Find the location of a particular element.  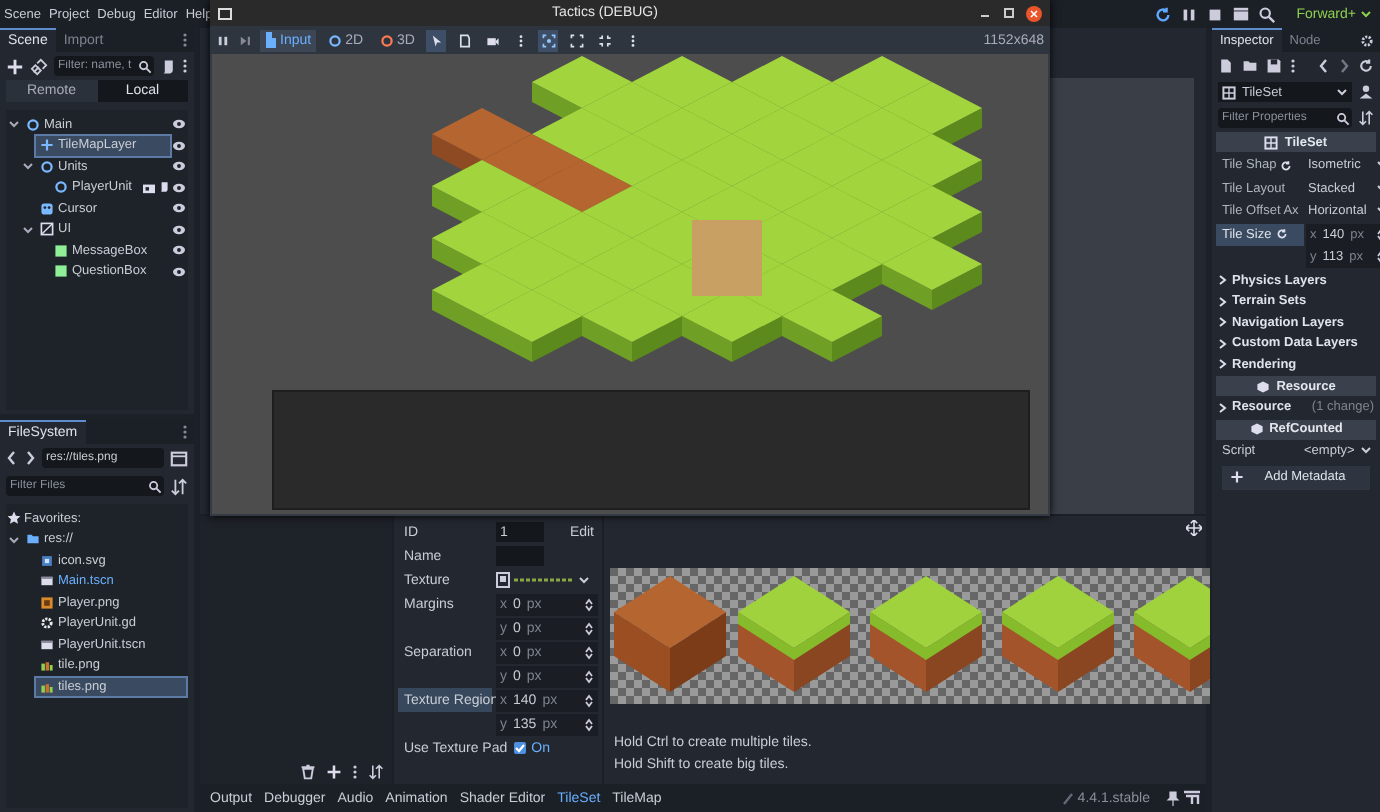

move-icon is located at coordinates (1194, 528).